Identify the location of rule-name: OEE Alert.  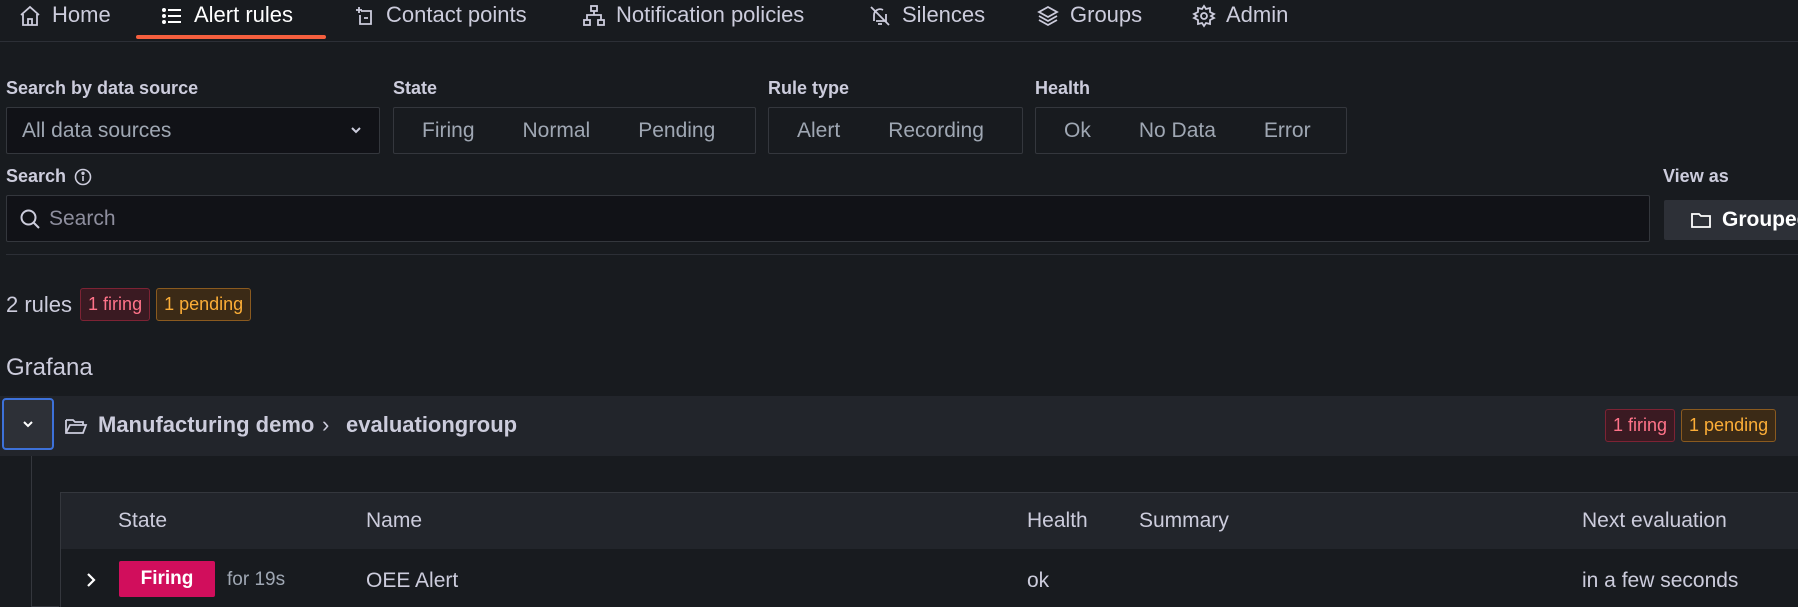
(412, 580).